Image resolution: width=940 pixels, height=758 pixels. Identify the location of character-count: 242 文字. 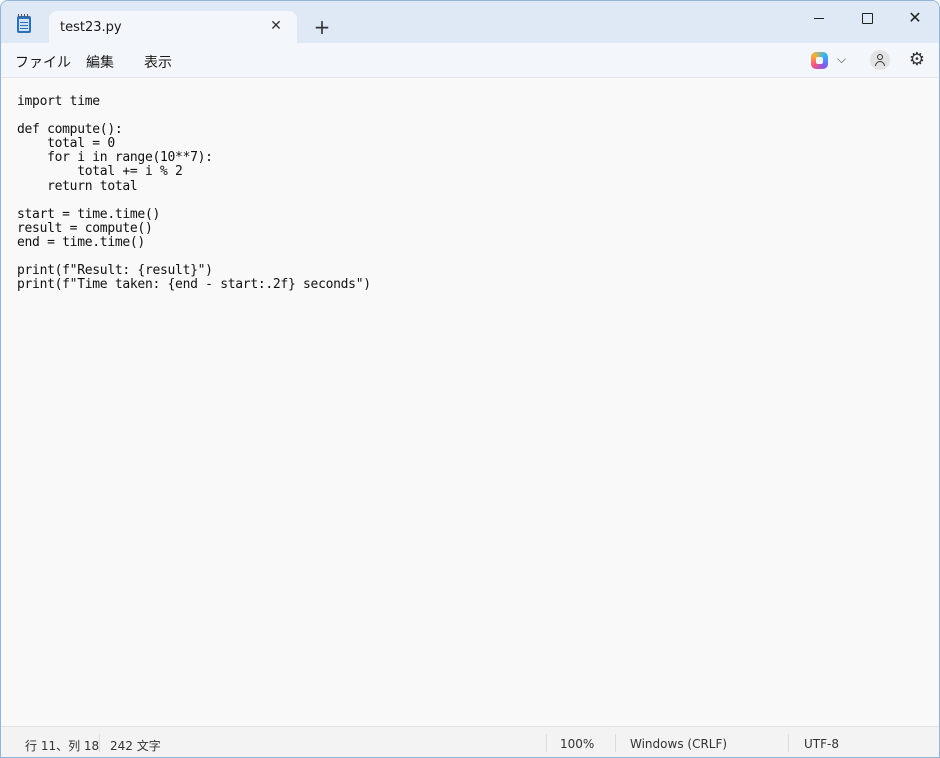
(135, 746).